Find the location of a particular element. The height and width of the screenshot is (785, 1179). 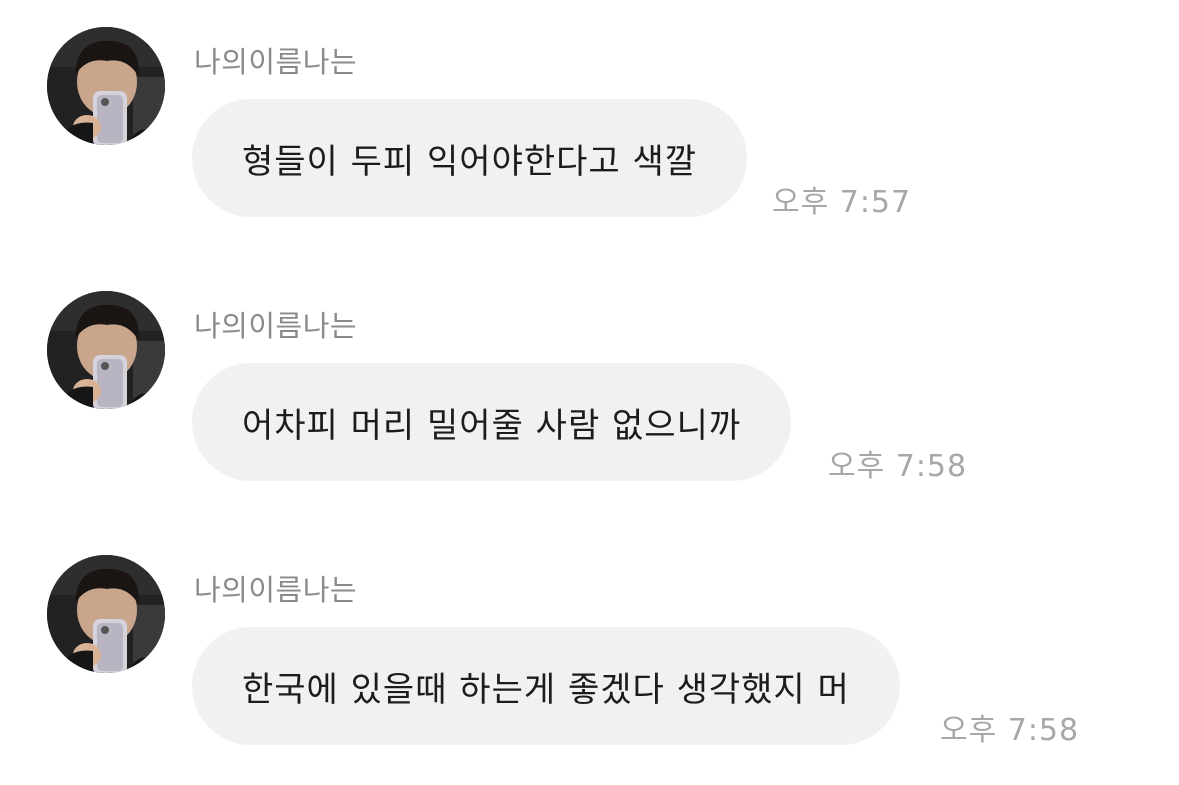

message-text: 형들이 두피 익어야한다고 색깔 is located at coordinates (470, 161).